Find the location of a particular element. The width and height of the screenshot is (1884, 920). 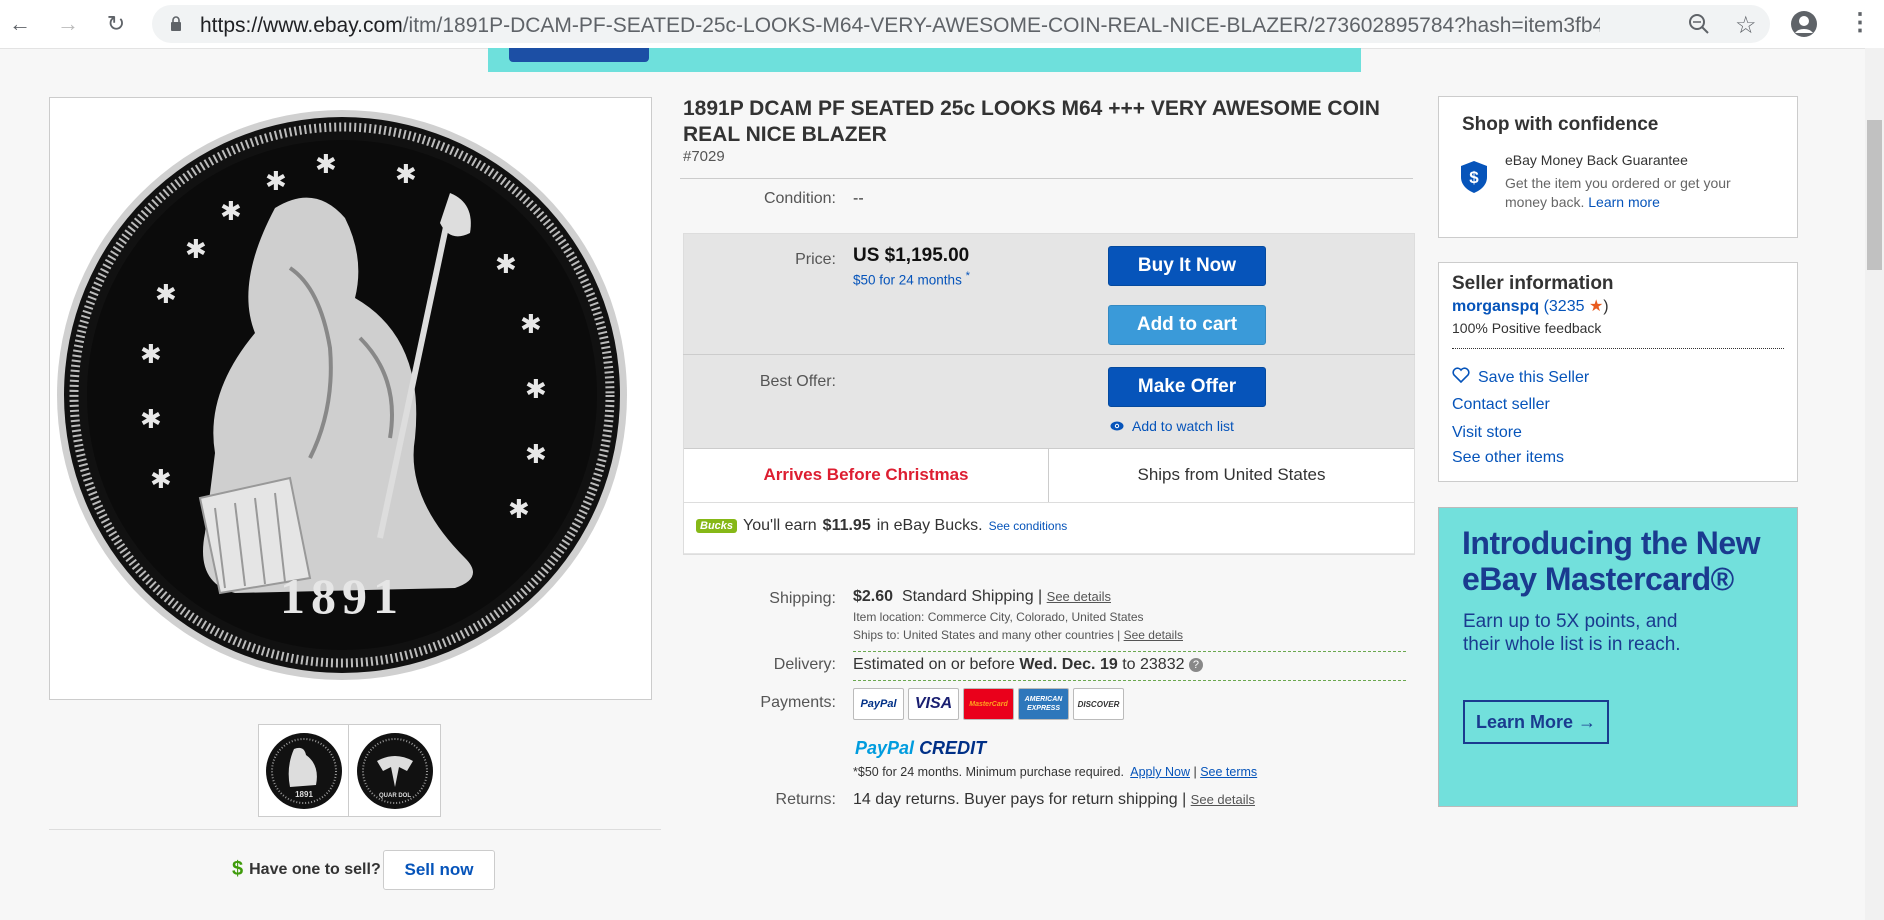

sell-now-button: Sell now is located at coordinates (439, 870).